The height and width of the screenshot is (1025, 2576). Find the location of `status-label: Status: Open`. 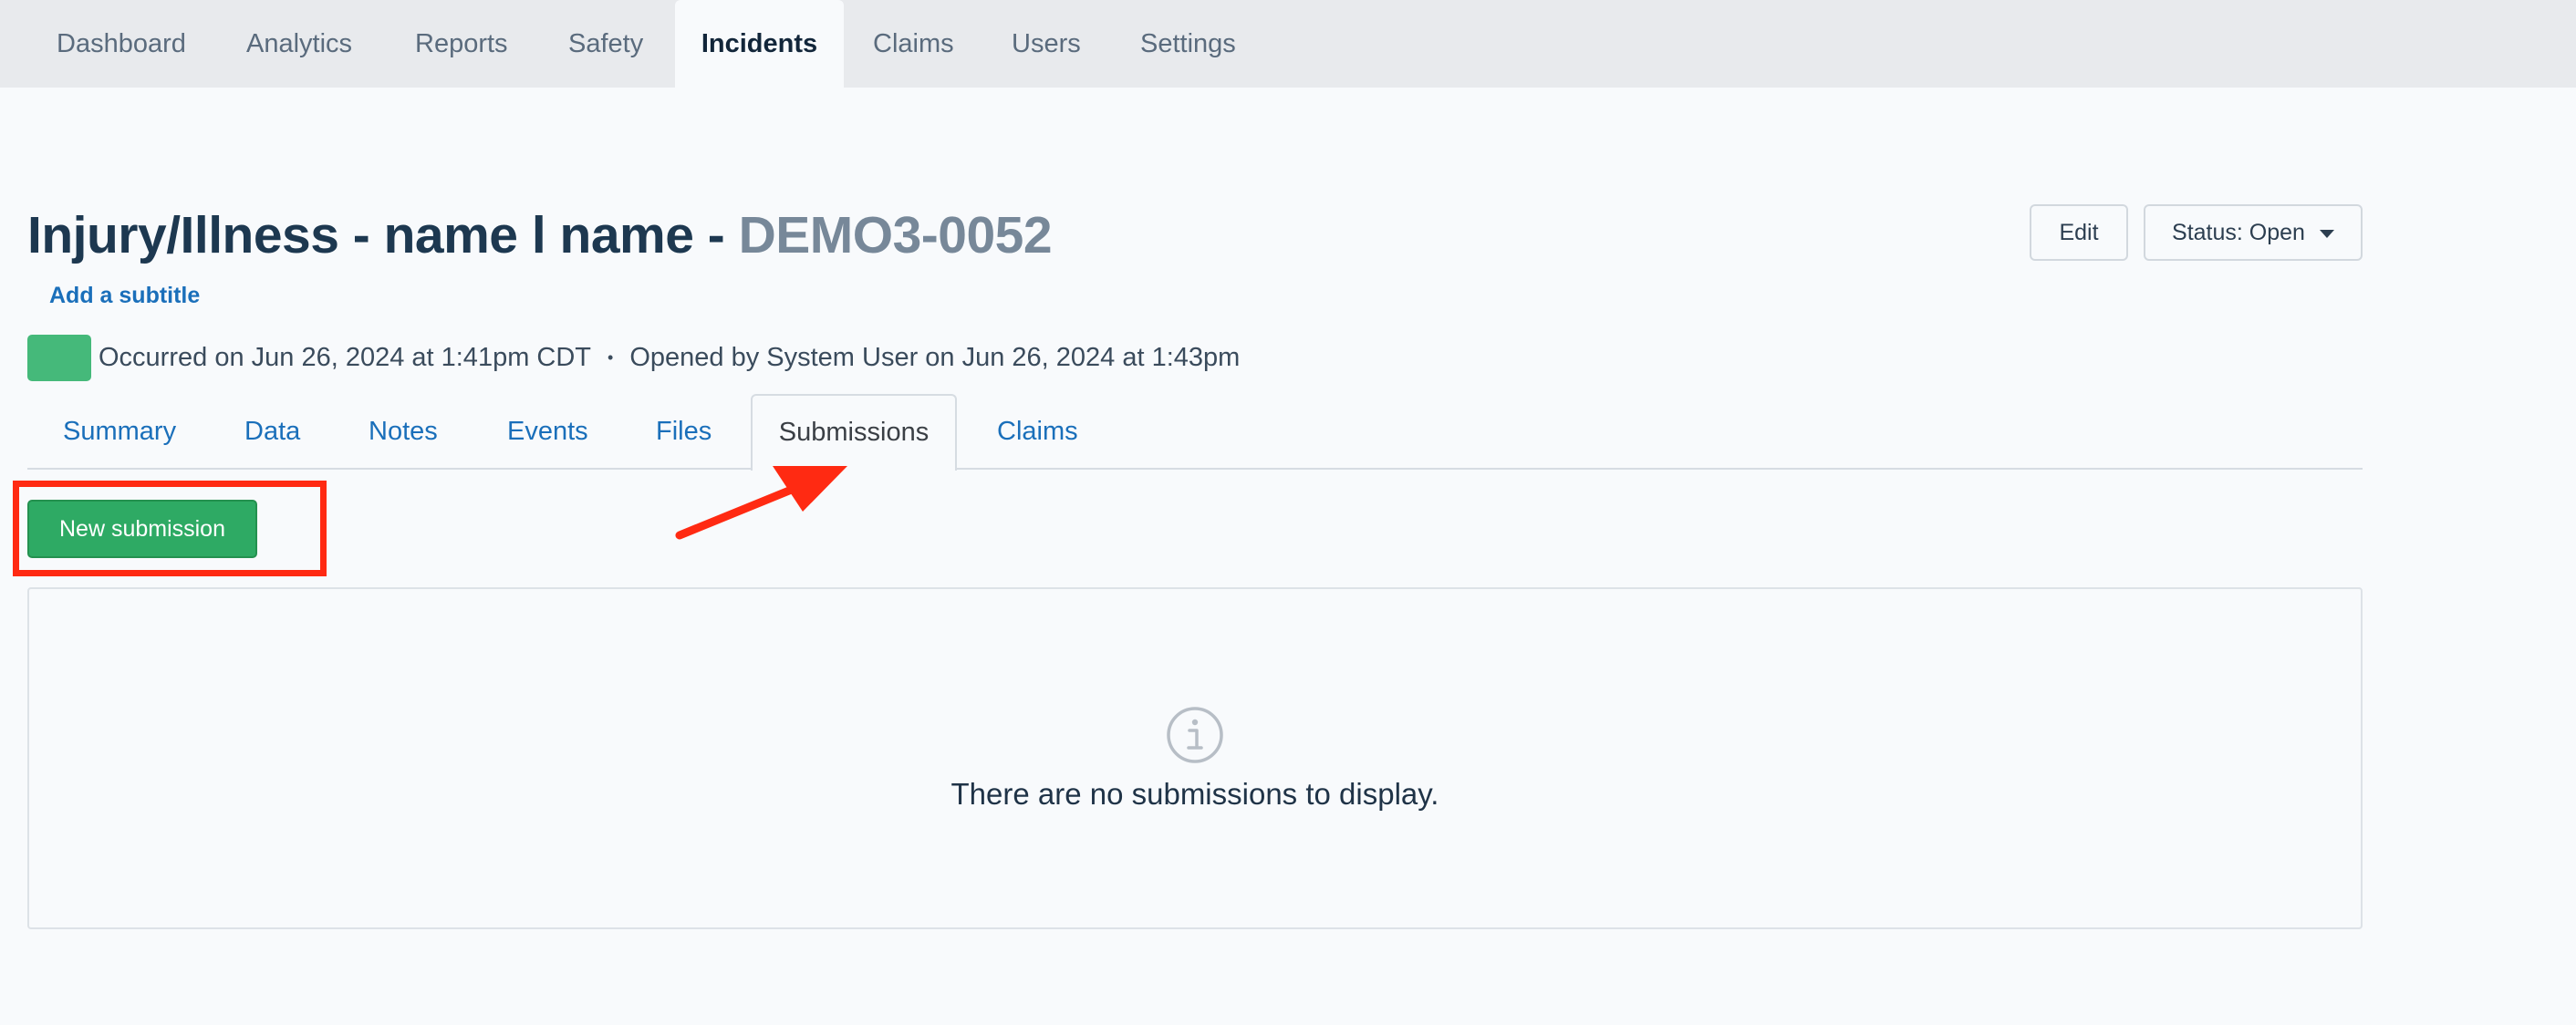

status-label: Status: Open is located at coordinates (2238, 232).